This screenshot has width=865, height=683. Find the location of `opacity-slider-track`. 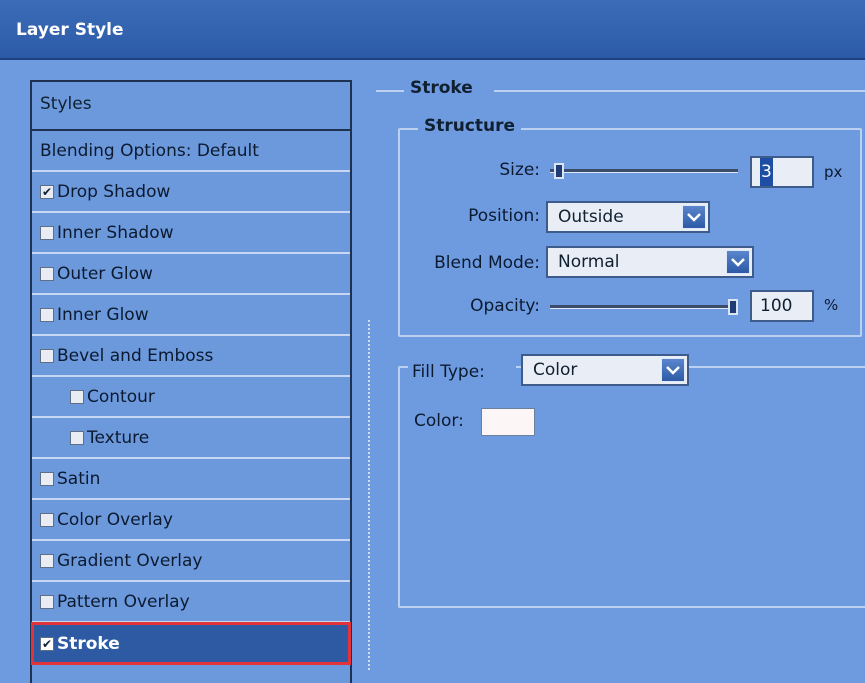

opacity-slider-track is located at coordinates (644, 307).